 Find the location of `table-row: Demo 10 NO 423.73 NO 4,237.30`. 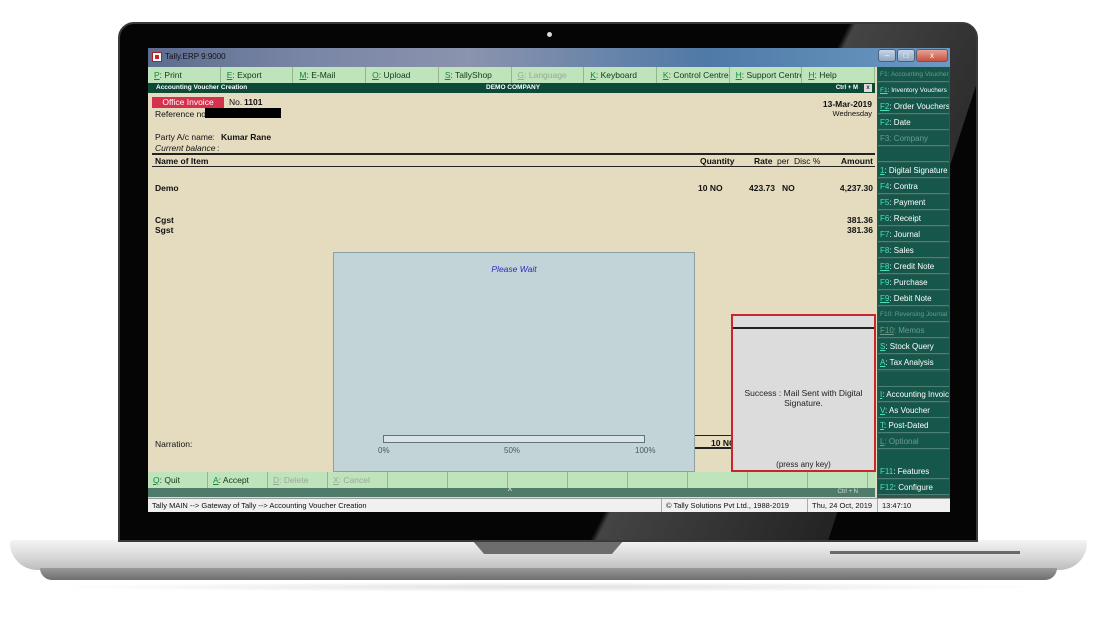

table-row: Demo 10 NO 423.73 NO 4,237.30 is located at coordinates (515, 188).